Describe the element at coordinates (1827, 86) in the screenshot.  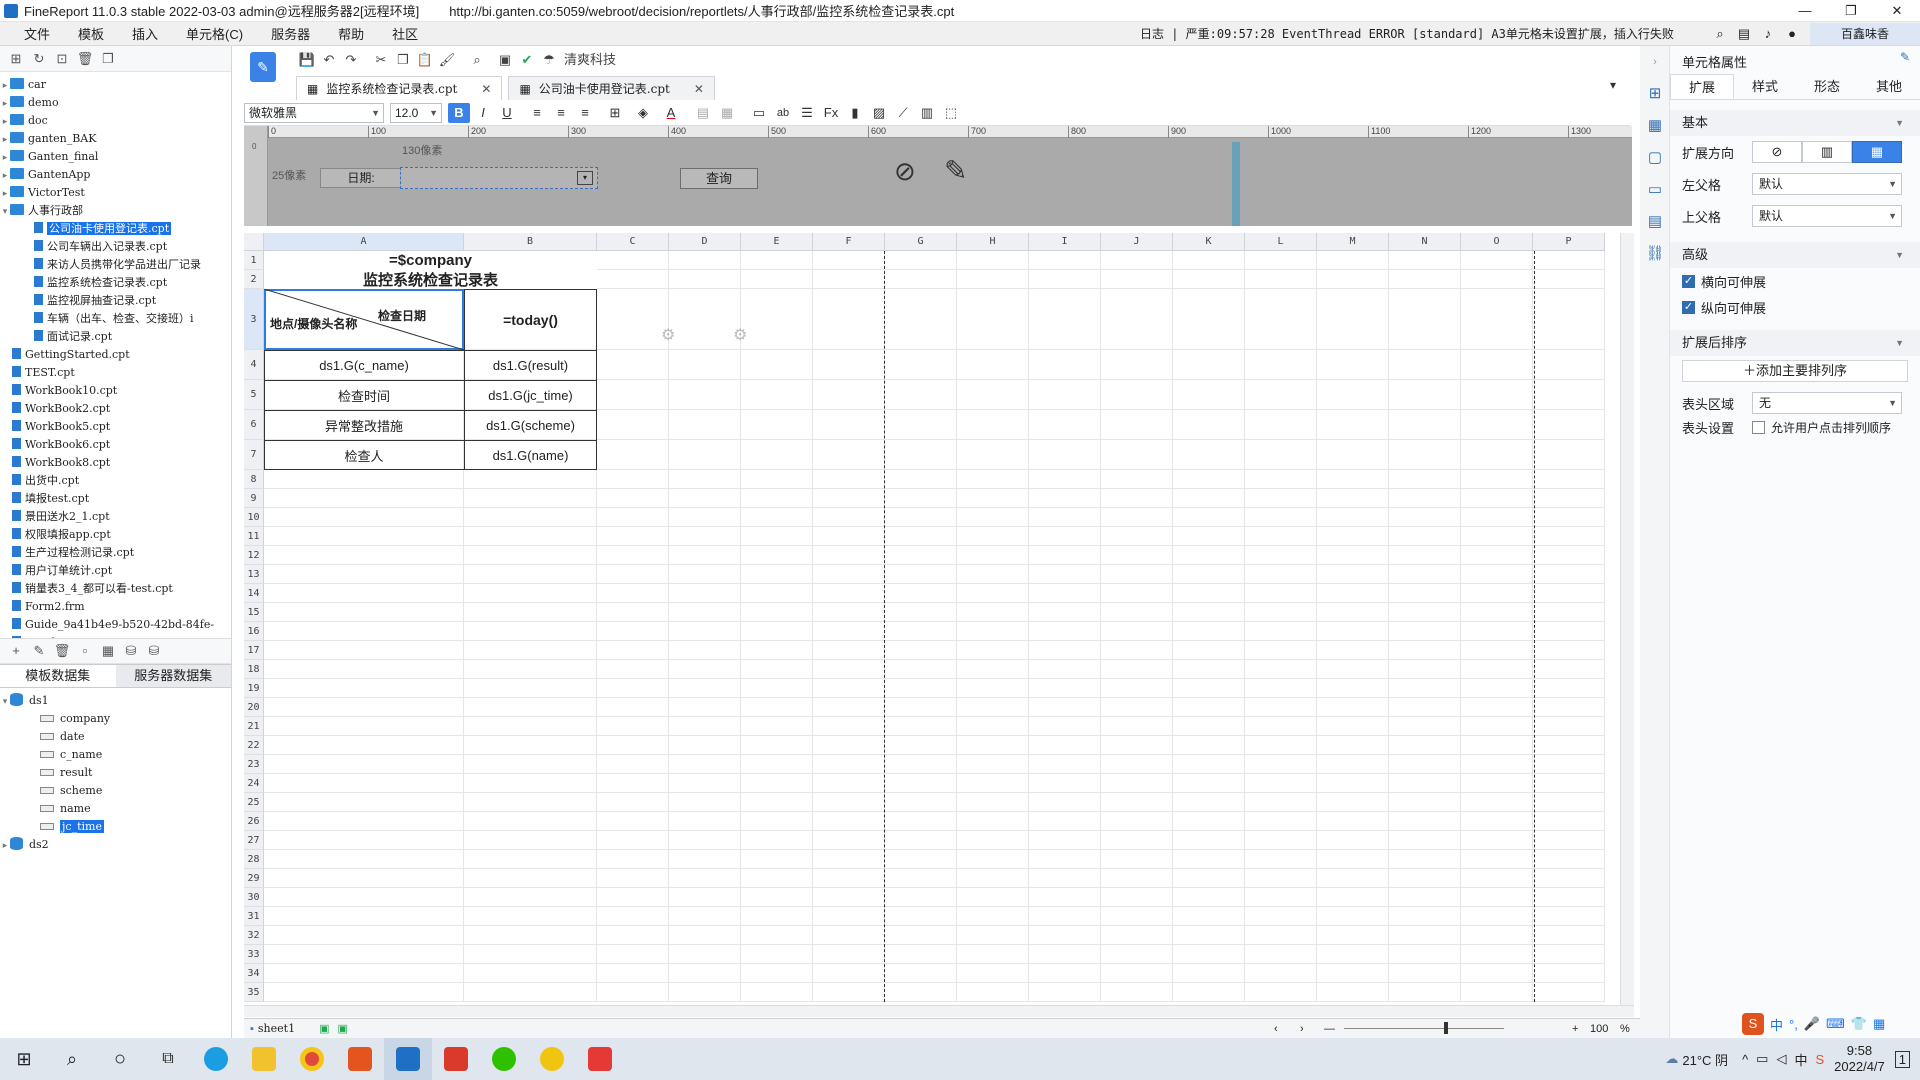
I see `tab-shape: 形态` at that location.